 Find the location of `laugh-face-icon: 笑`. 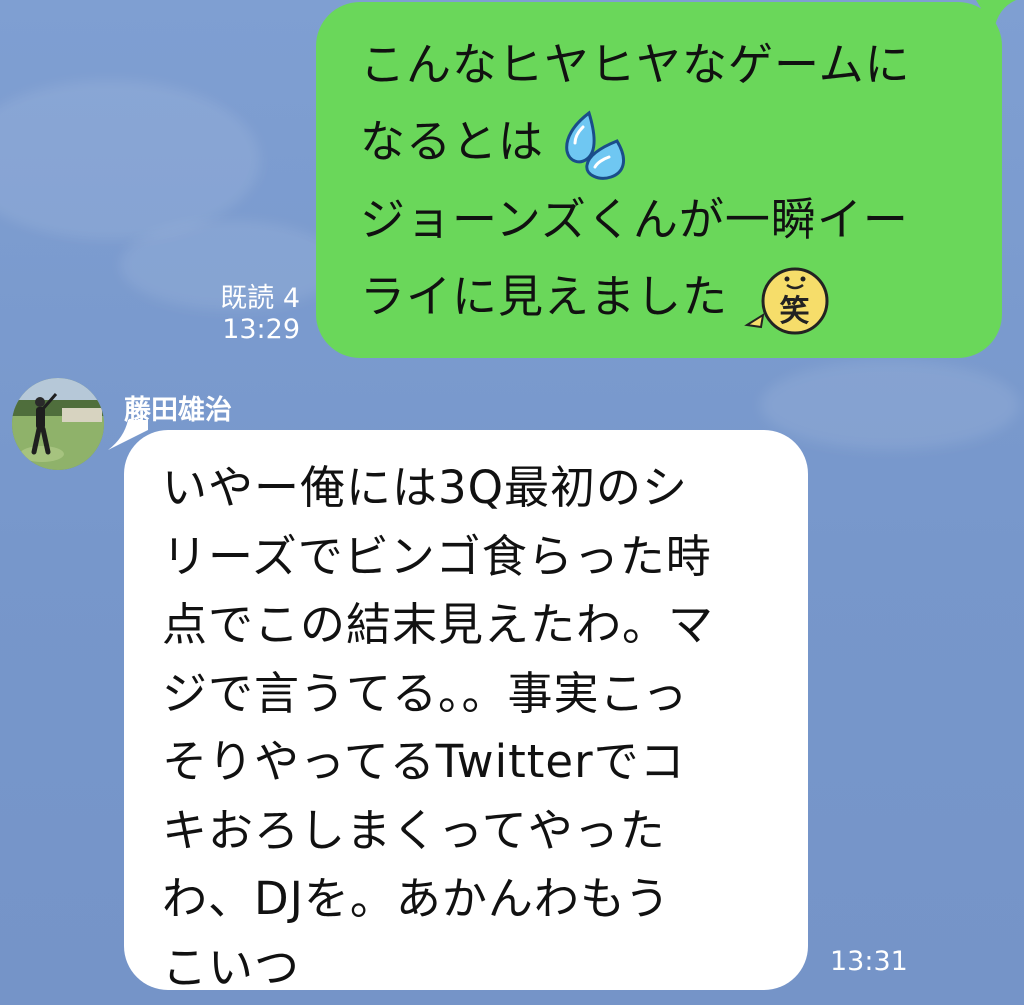

laugh-face-icon: 笑 is located at coordinates (786, 301).